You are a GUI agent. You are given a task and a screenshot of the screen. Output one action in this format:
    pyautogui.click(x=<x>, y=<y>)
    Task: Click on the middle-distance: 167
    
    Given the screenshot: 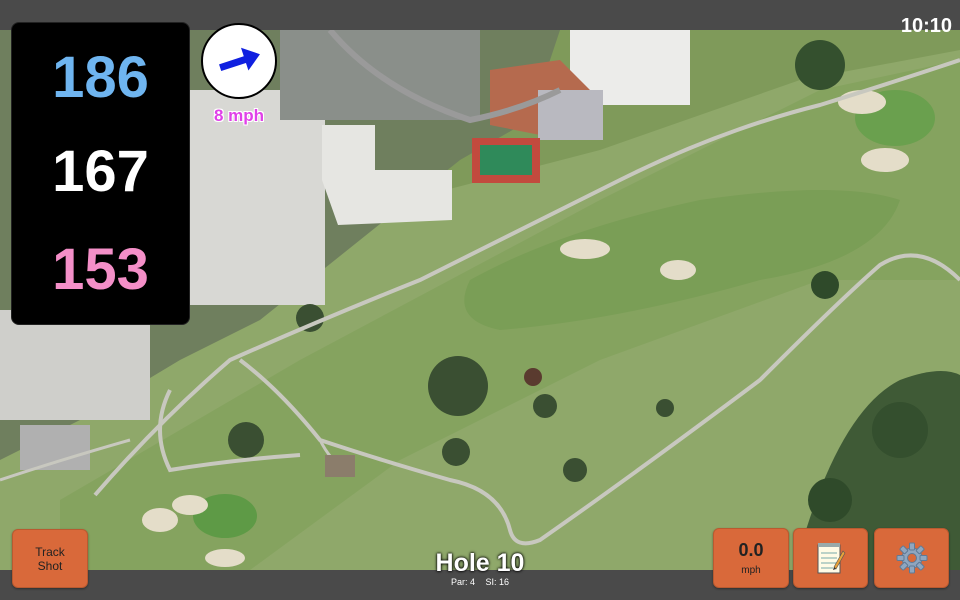 What is the action you would take?
    pyautogui.click(x=100, y=171)
    